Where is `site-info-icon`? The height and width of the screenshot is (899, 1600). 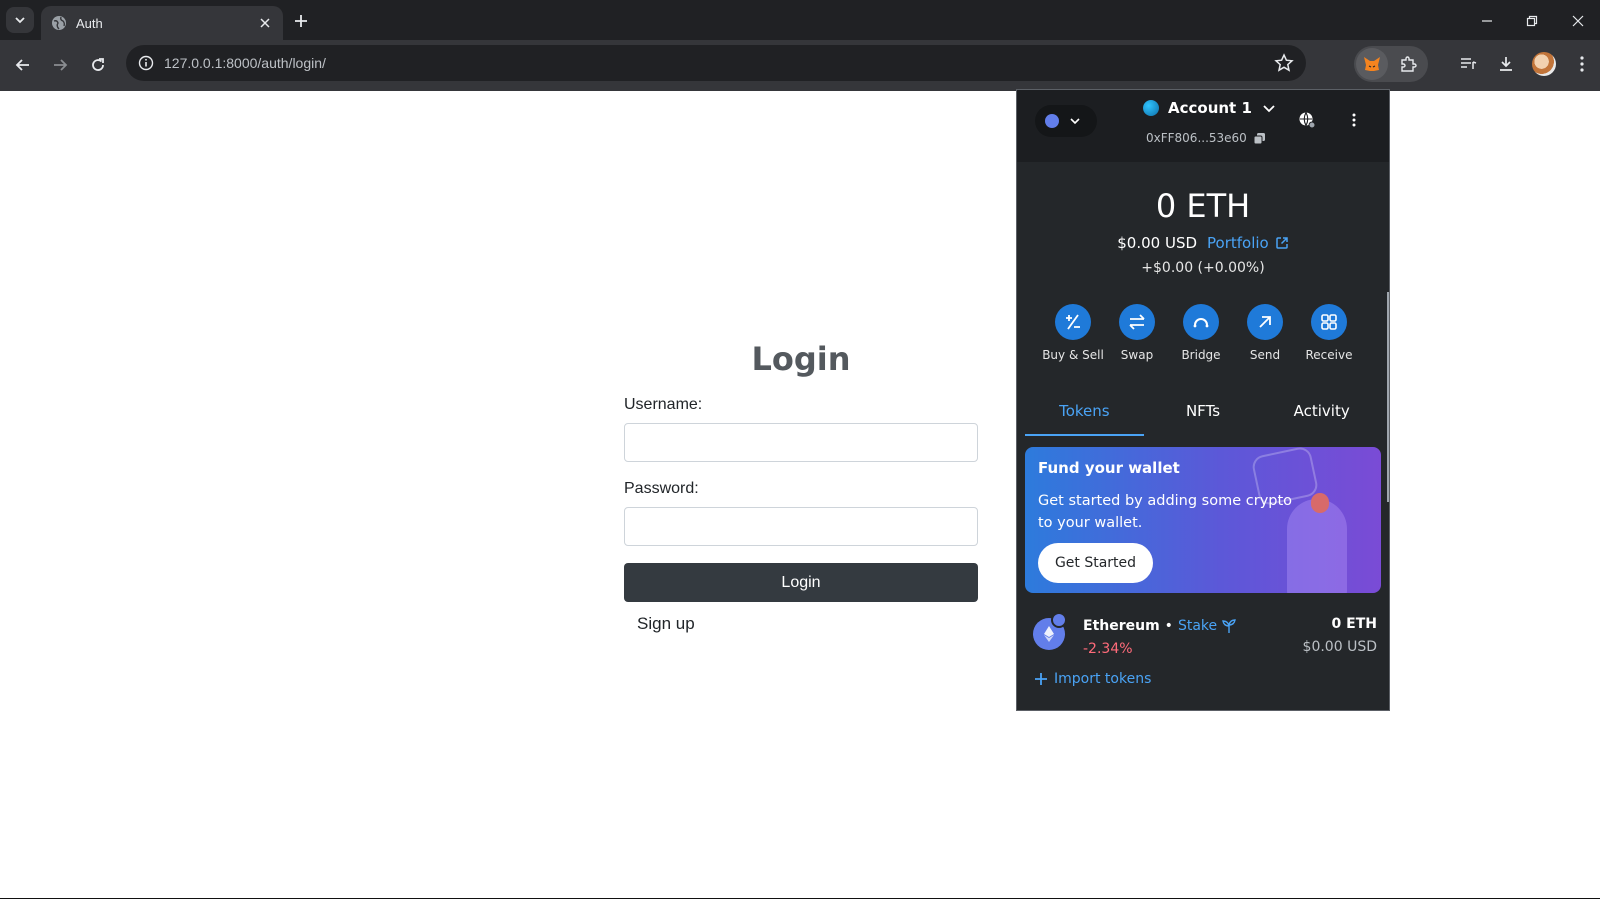 site-info-icon is located at coordinates (146, 63).